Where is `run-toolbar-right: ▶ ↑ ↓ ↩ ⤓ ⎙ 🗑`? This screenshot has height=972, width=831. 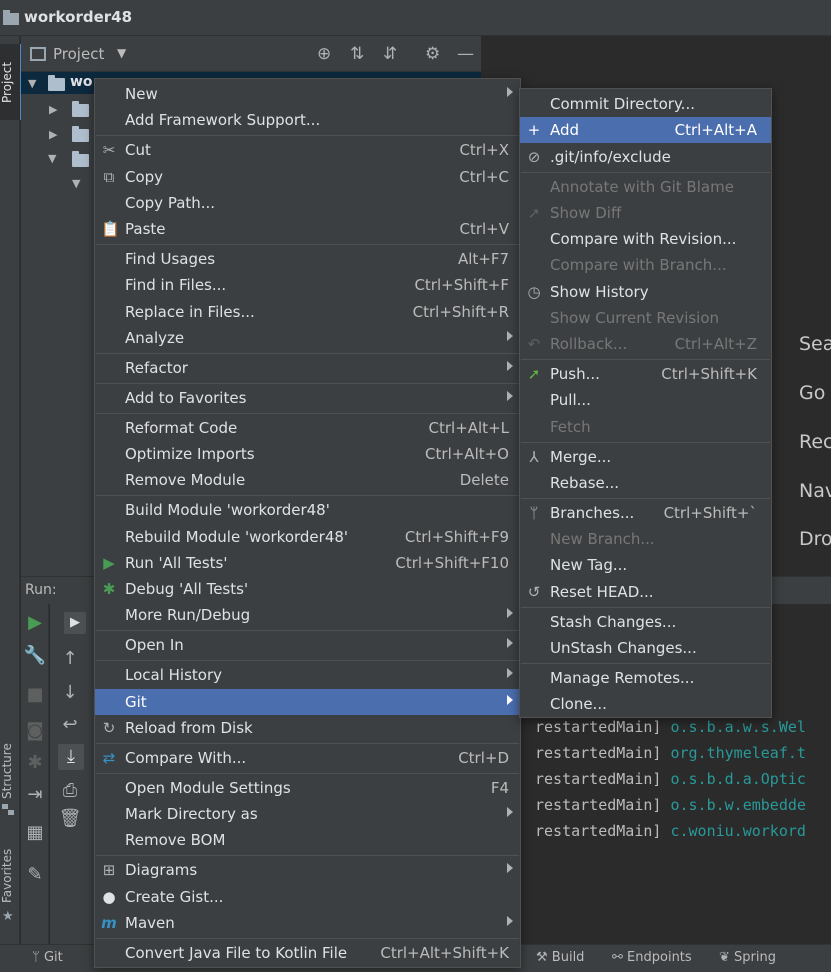
run-toolbar-right: ▶ ↑ ↓ ↩ ⤓ ⎙ 🗑 is located at coordinates (72, 774).